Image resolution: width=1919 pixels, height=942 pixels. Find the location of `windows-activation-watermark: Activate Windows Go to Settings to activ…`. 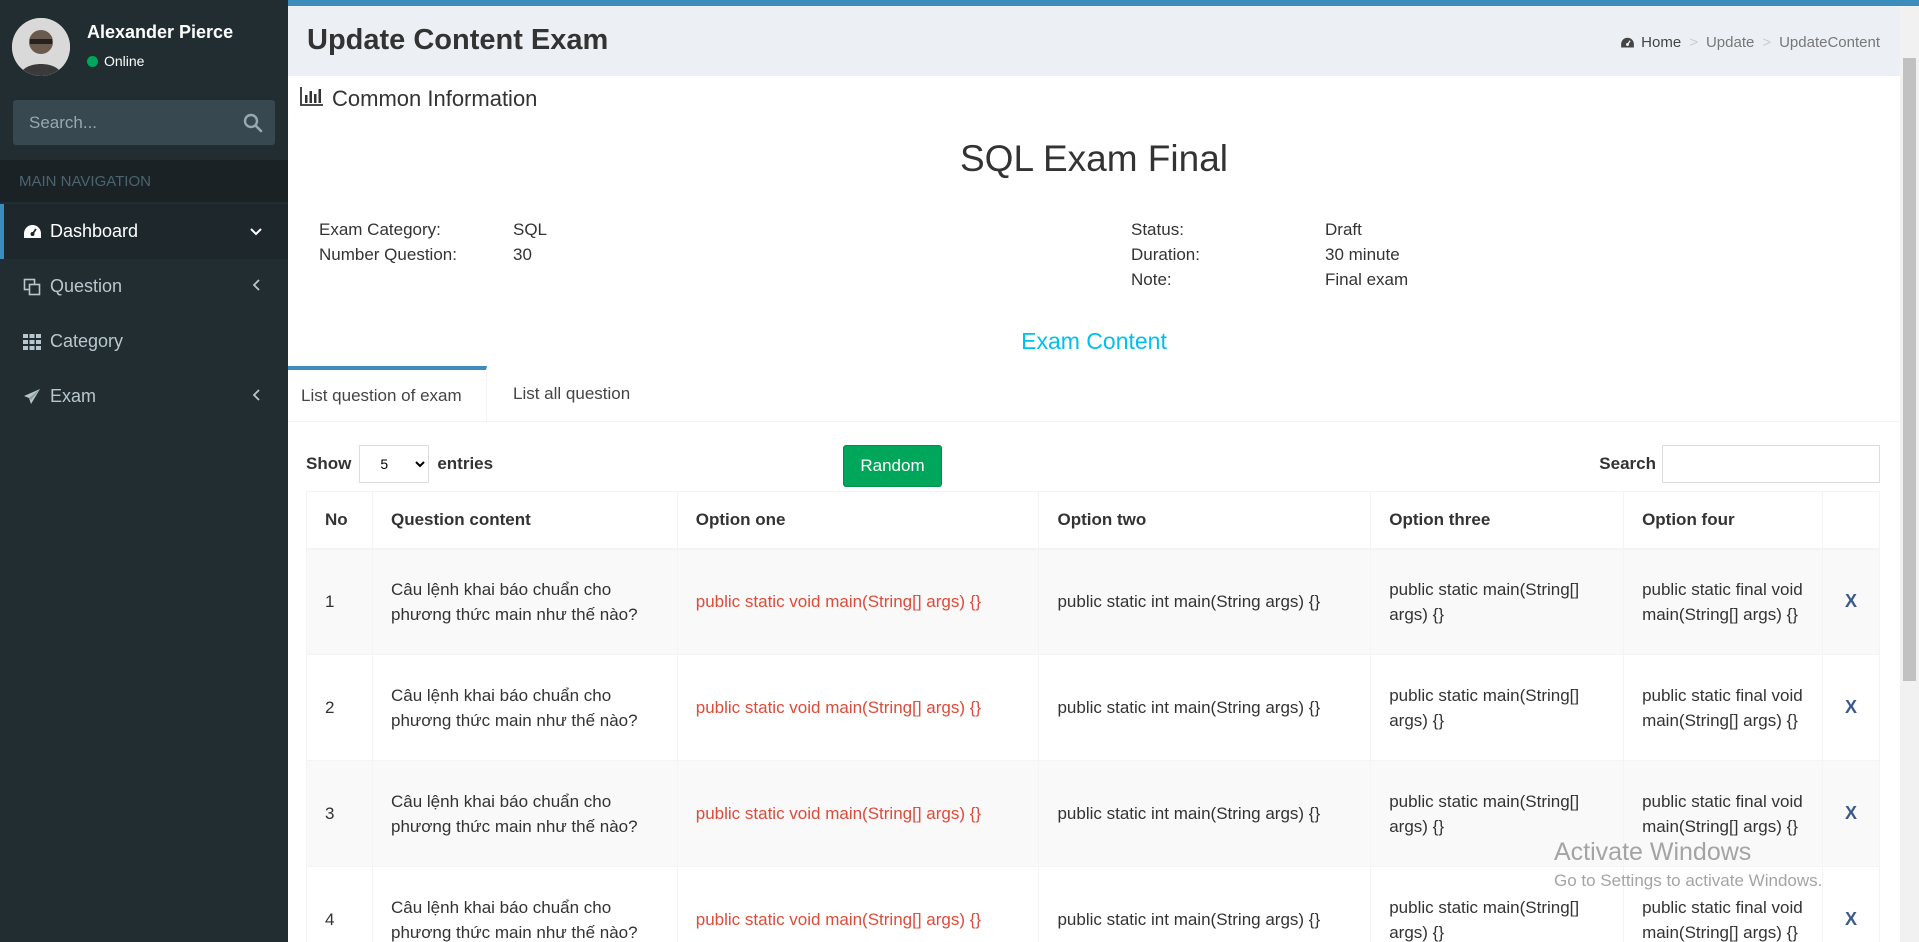

windows-activation-watermark: Activate Windows Go to Settings to activ… is located at coordinates (1688, 864).